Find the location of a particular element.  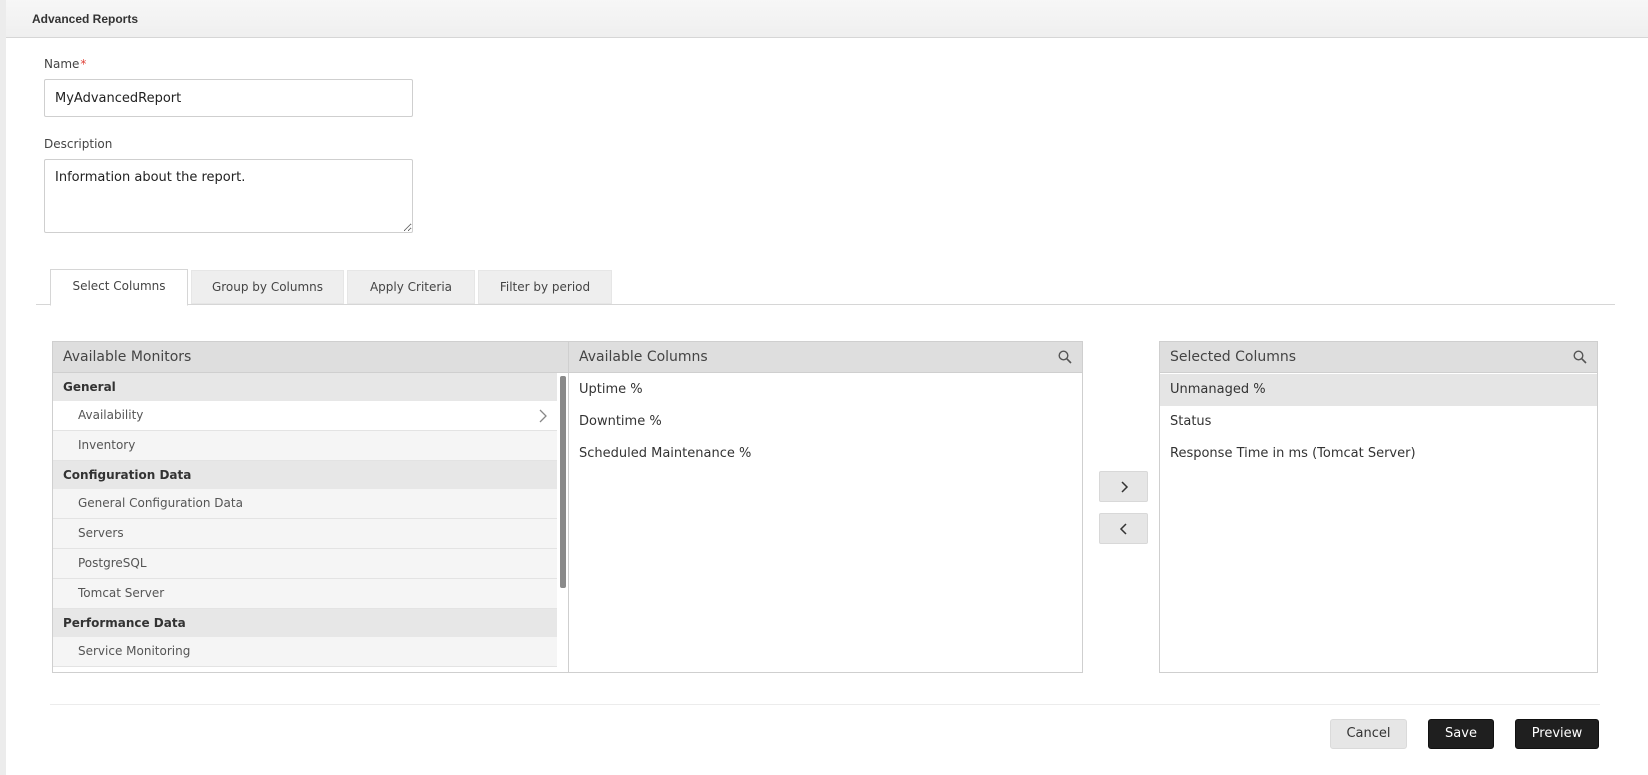

monitor-group-general: General is located at coordinates (305, 387).